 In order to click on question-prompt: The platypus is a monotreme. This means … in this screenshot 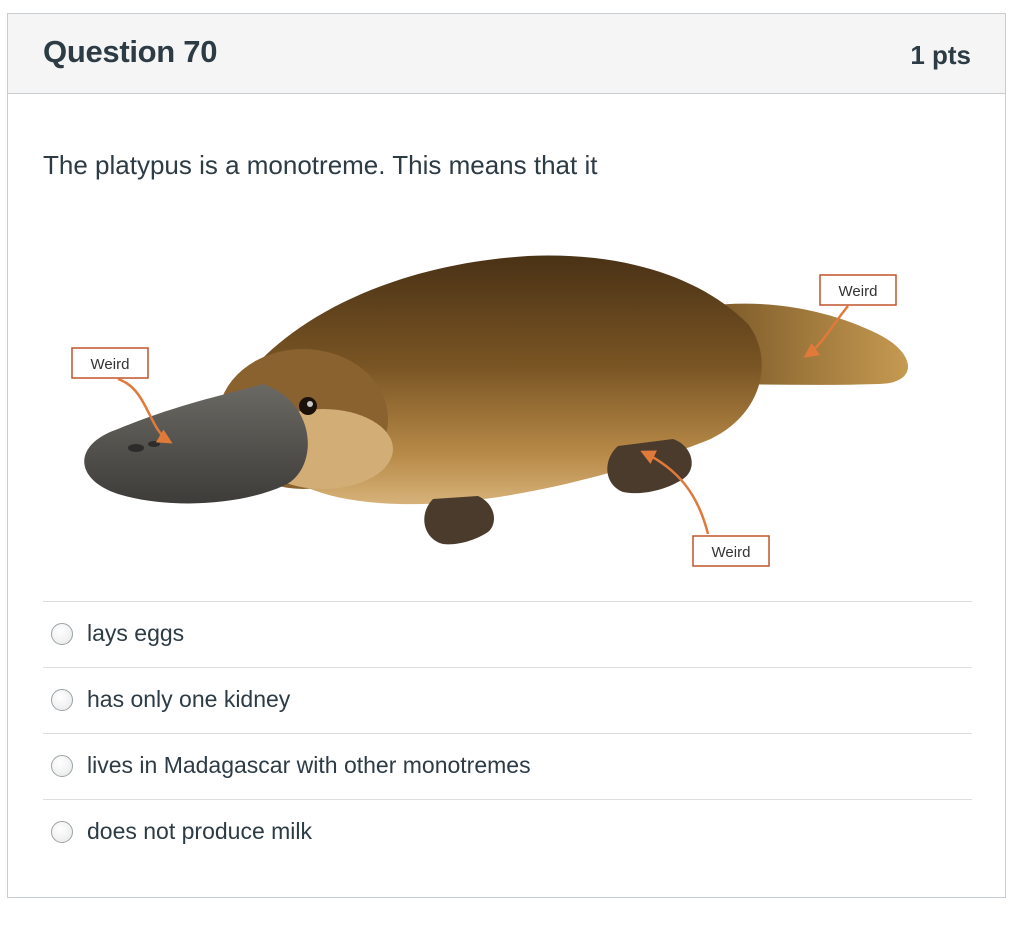, I will do `click(320, 165)`.